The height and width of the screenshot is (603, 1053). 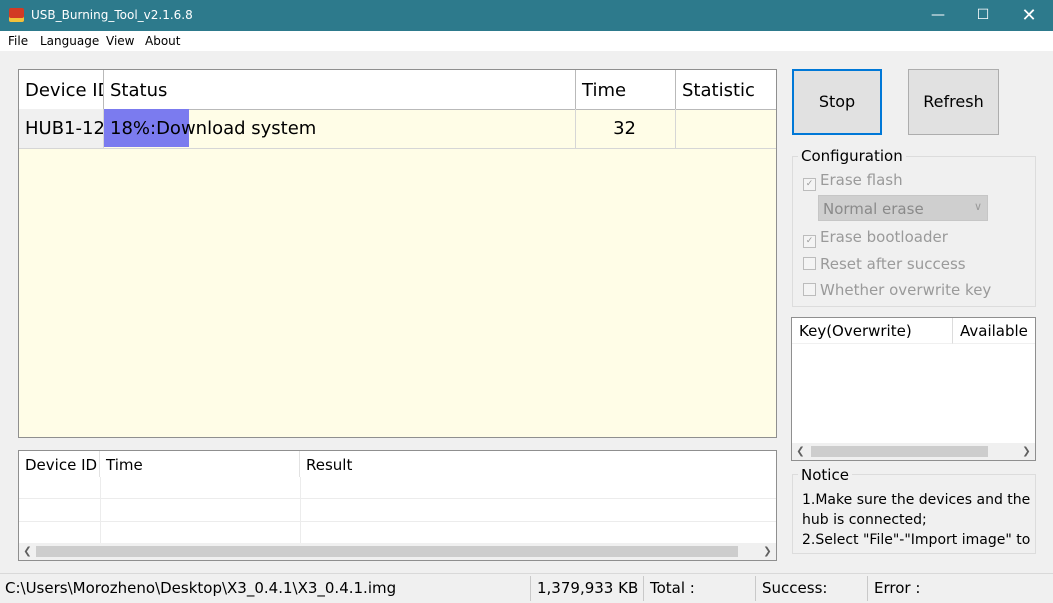 What do you see at coordinates (397, 505) in the screenshot?
I see `result-table: Device ID Time Result ❮ ❯` at bounding box center [397, 505].